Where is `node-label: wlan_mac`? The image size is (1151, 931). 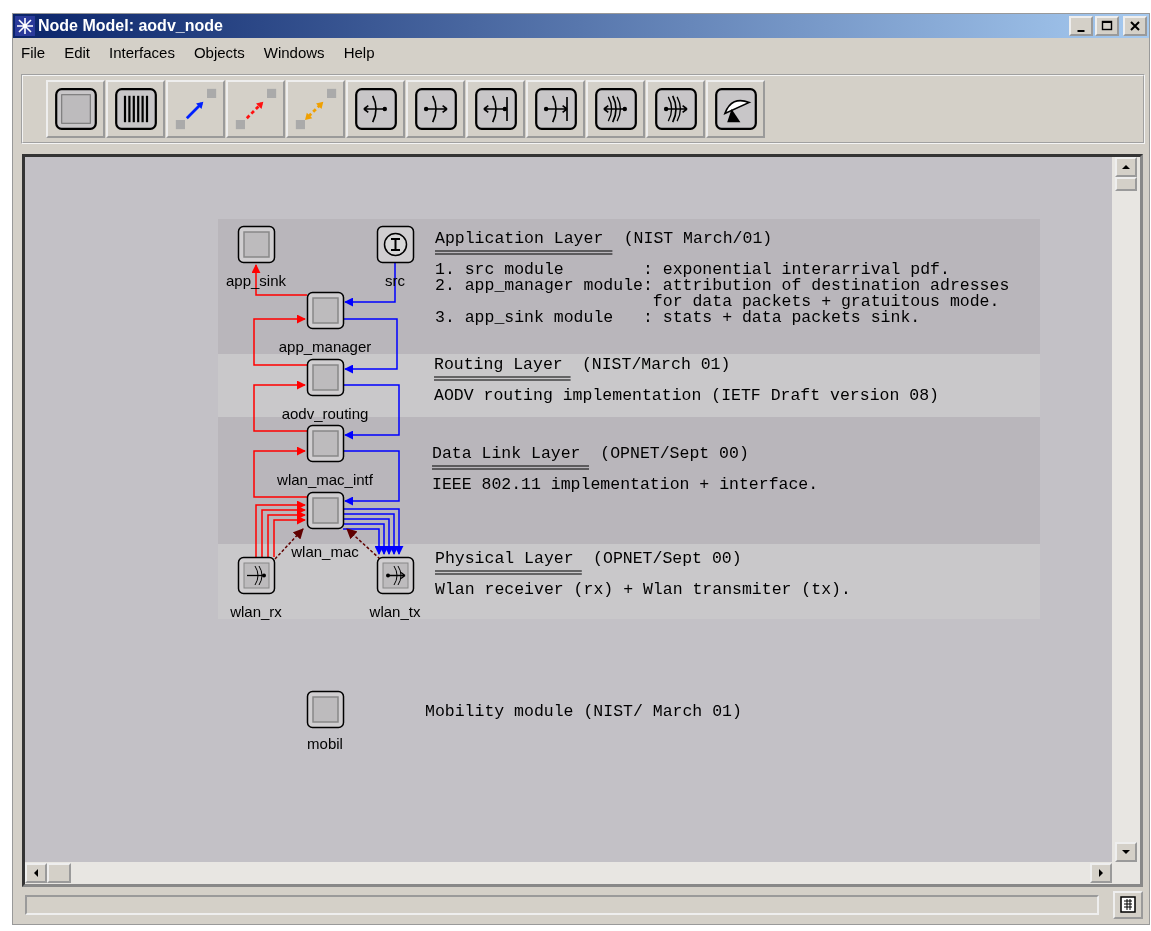 node-label: wlan_mac is located at coordinates (325, 551).